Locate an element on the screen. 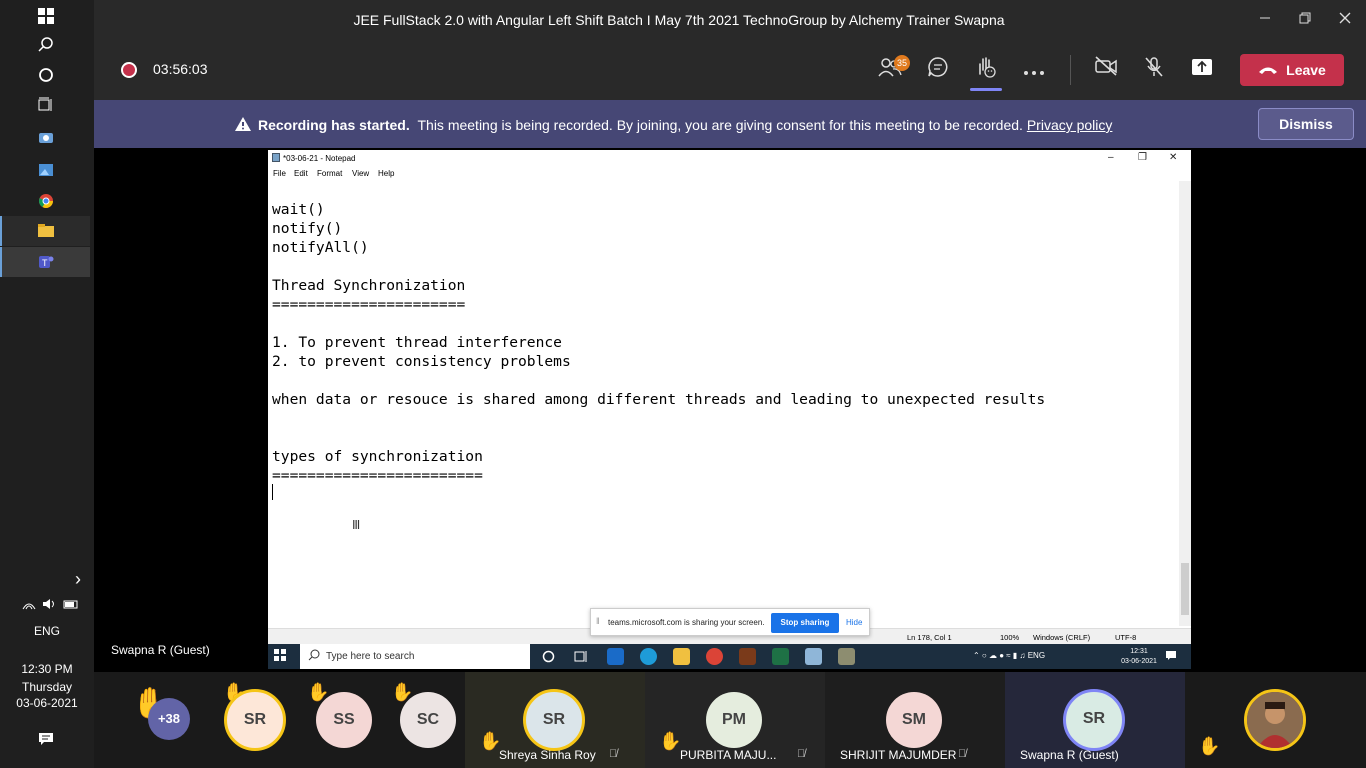 The image size is (1366, 768). notepad-line: ====================== is located at coordinates (369, 304).